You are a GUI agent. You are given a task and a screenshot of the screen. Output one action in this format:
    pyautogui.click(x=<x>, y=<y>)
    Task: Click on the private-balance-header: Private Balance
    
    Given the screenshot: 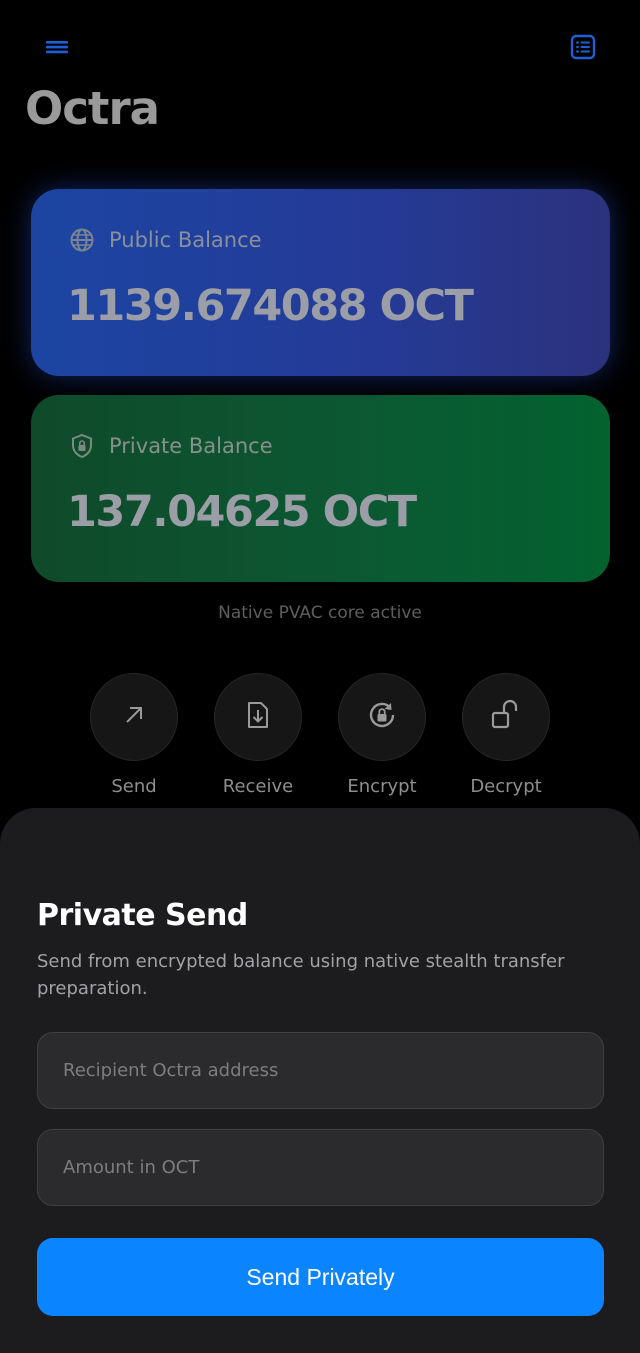 What is the action you would take?
    pyautogui.click(x=171, y=446)
    